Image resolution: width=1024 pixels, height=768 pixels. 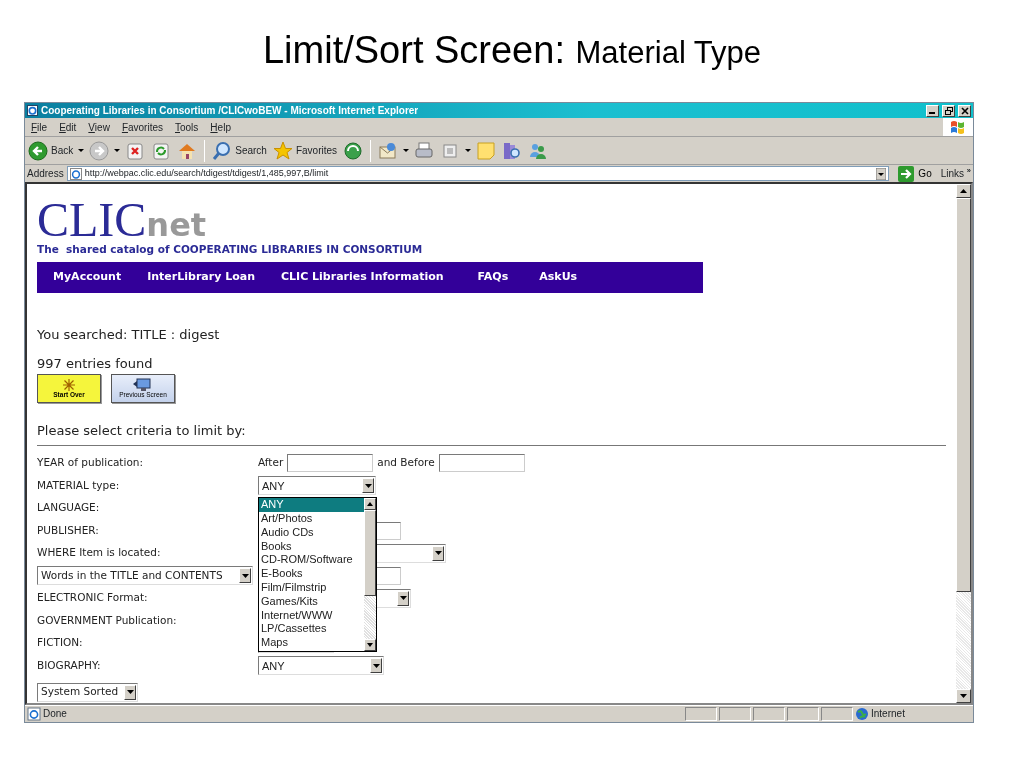 I want to click on menu-item: Edit, so click(x=68, y=127).